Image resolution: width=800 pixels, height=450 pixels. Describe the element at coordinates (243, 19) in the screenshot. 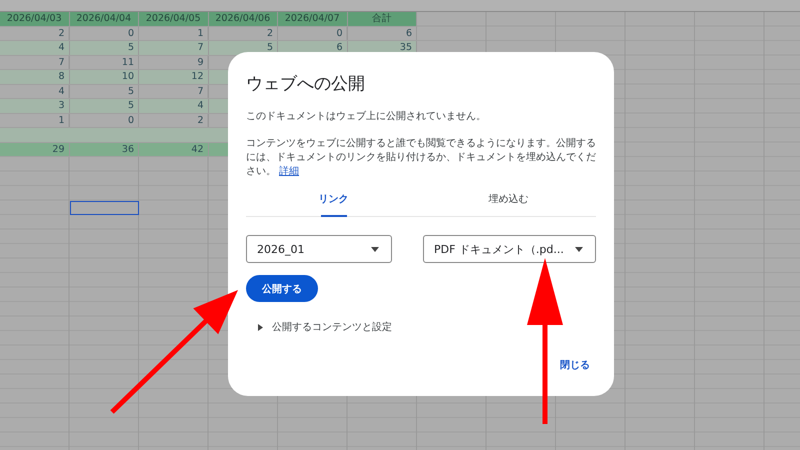

I see `column-header: 2026/04/06` at that location.